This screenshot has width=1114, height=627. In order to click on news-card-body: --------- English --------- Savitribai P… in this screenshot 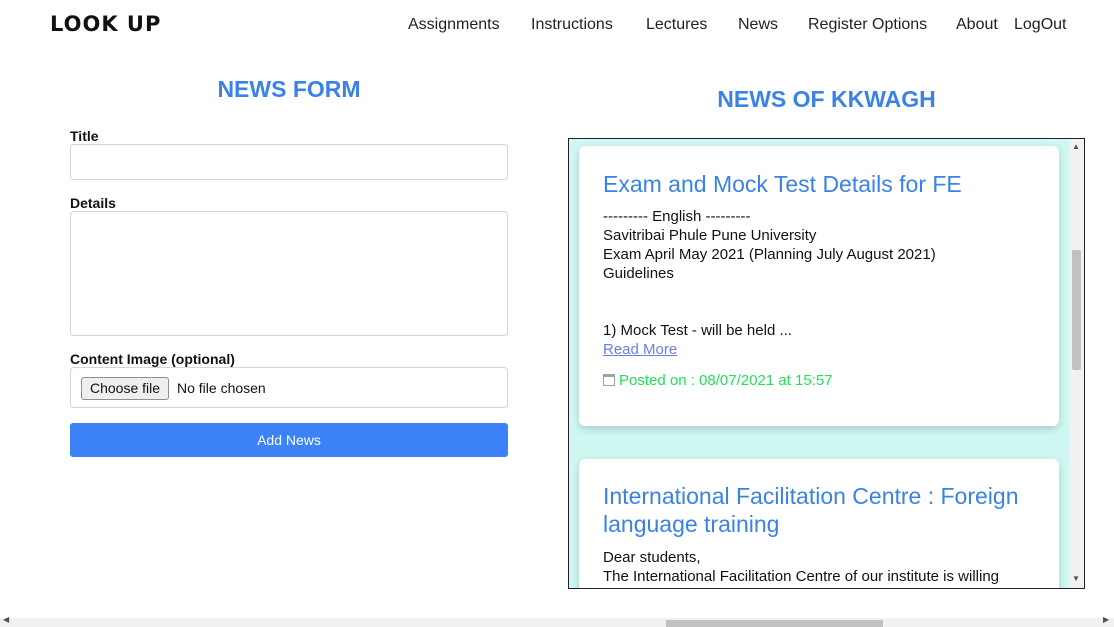, I will do `click(823, 273)`.